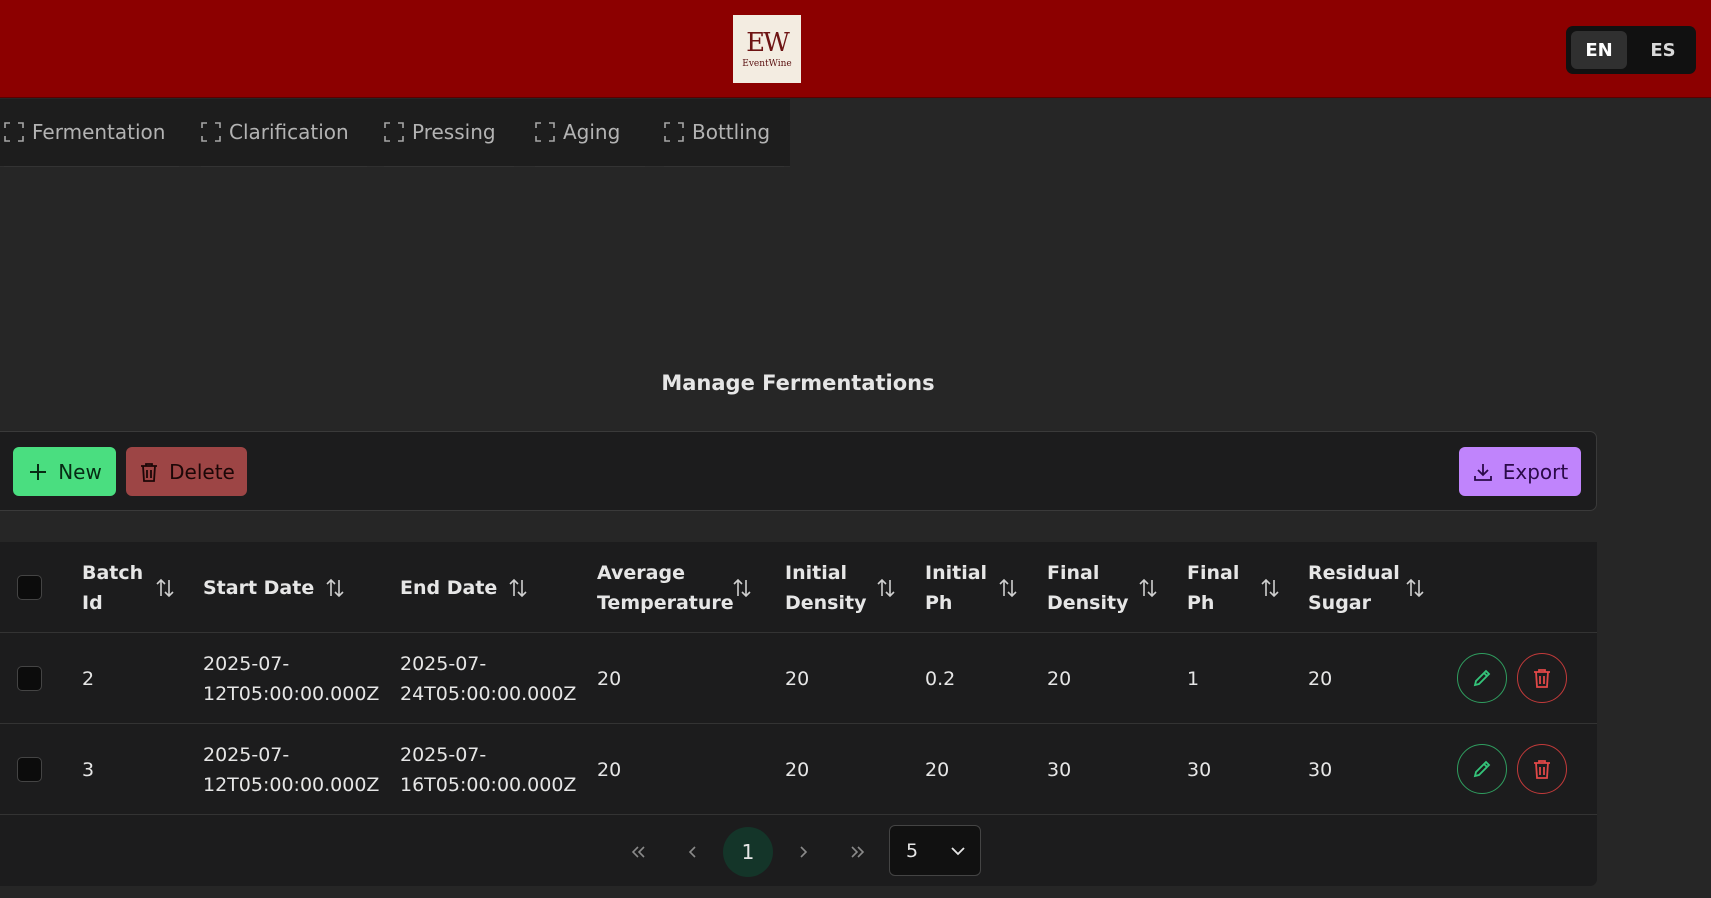  Describe the element at coordinates (935, 850) in the screenshot. I see `rows-per-page-select: 5` at that location.